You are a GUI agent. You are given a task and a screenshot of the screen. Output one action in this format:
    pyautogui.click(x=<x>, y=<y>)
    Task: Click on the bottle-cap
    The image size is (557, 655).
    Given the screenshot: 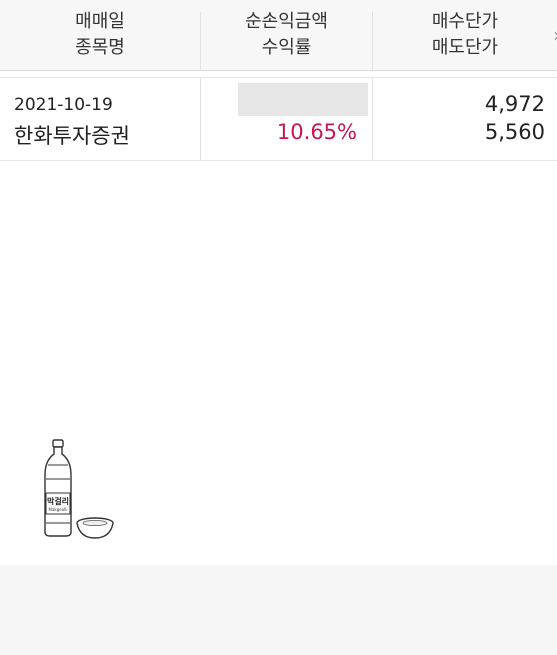 What is the action you would take?
    pyautogui.click(x=58, y=443)
    